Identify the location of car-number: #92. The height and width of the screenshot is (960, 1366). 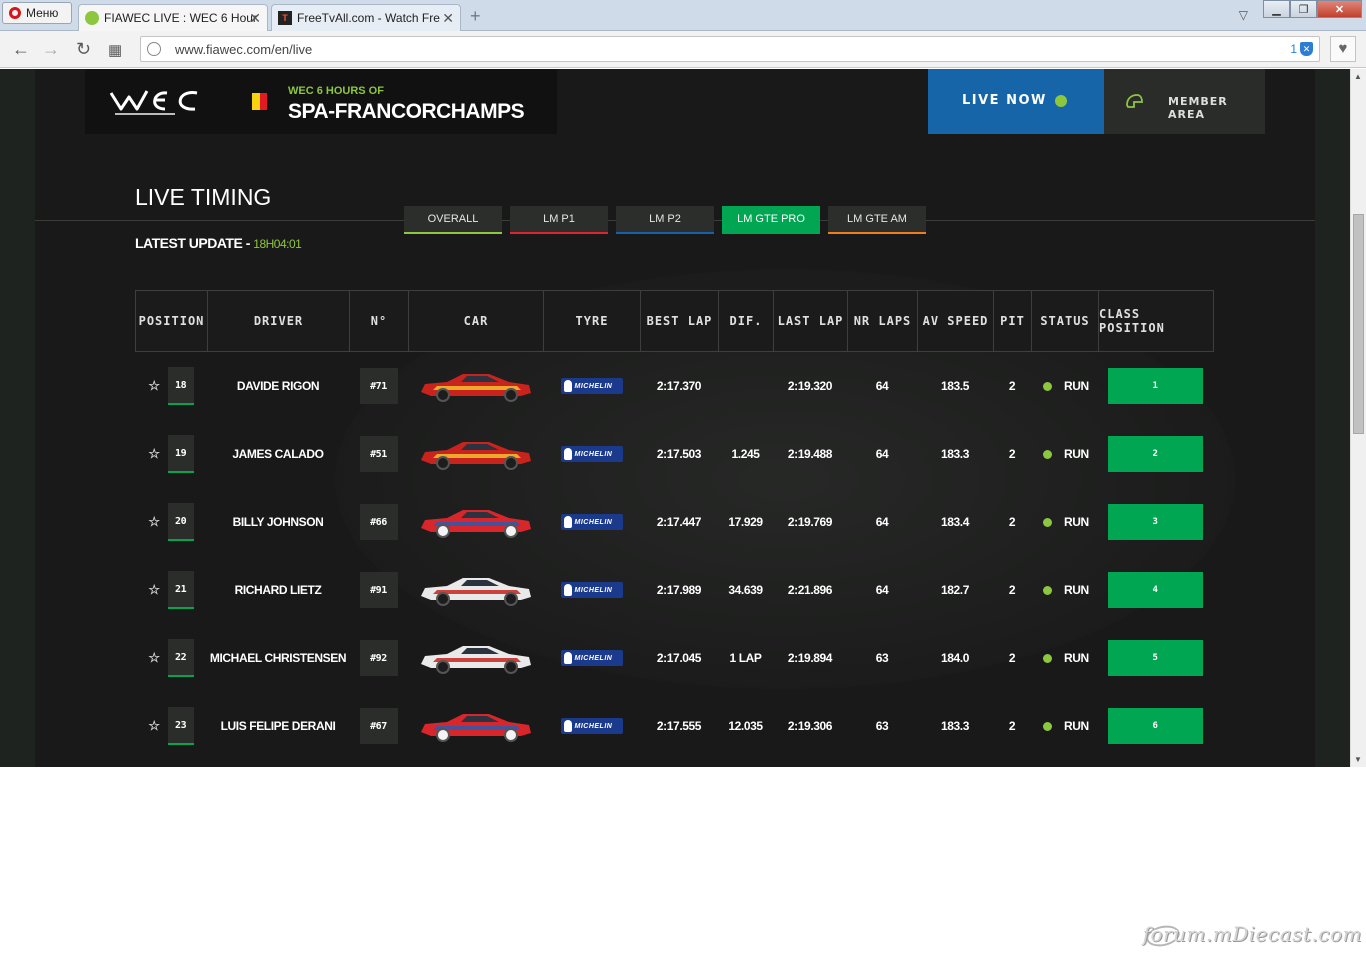
(378, 658).